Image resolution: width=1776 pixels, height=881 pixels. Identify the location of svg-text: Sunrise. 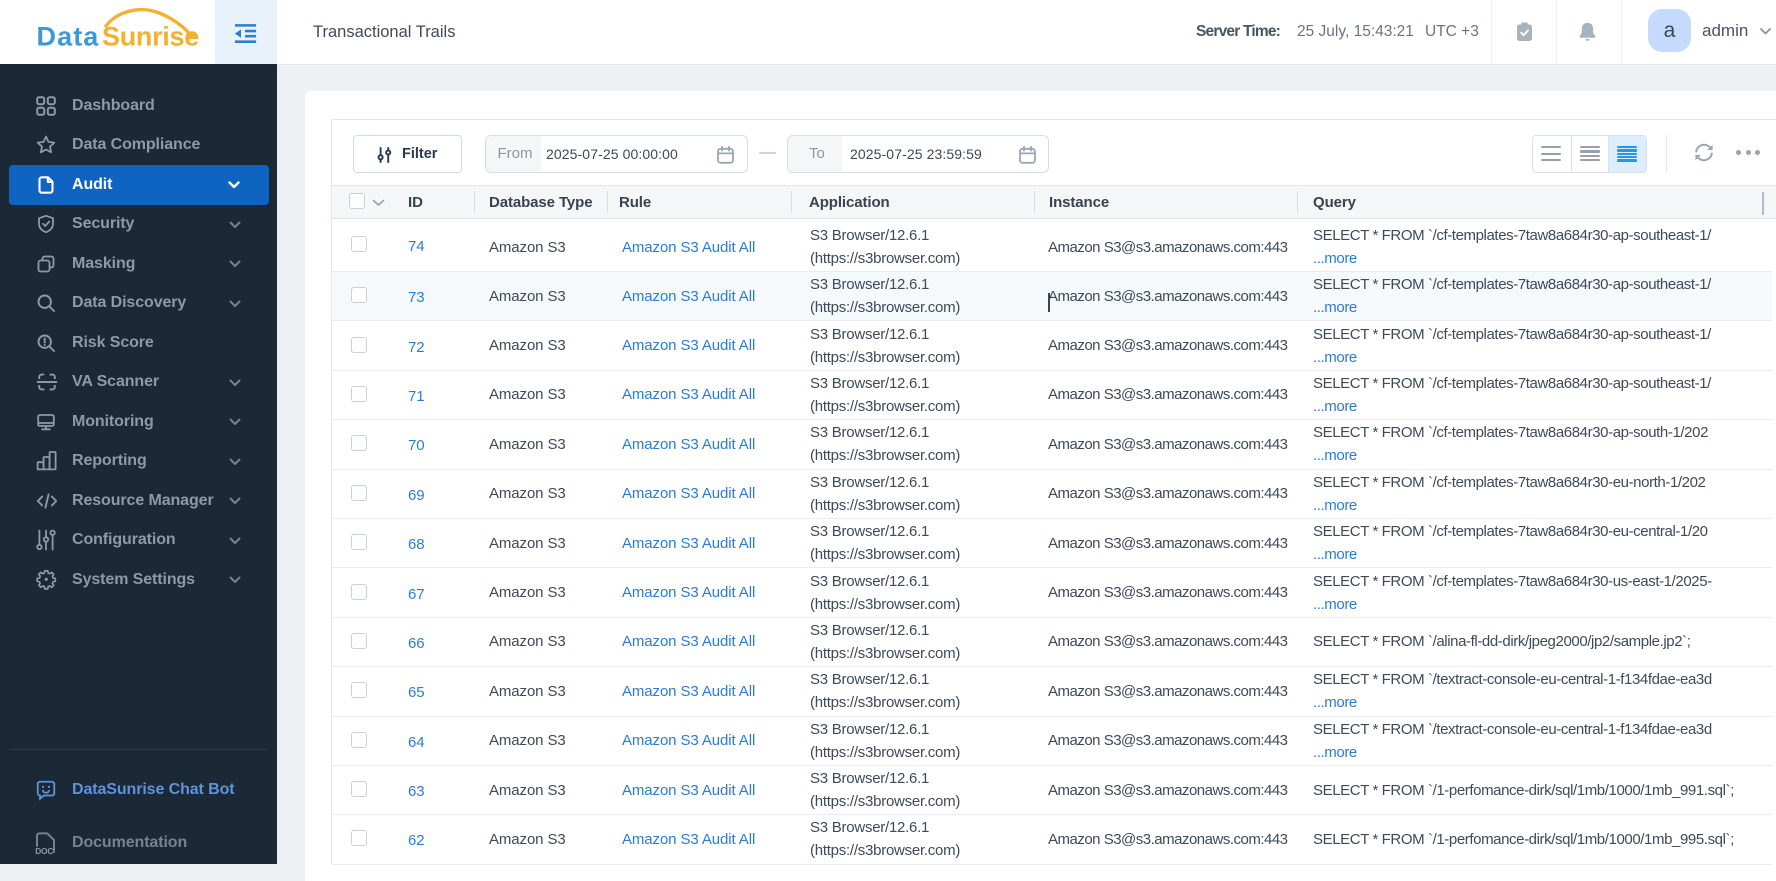
(150, 37).